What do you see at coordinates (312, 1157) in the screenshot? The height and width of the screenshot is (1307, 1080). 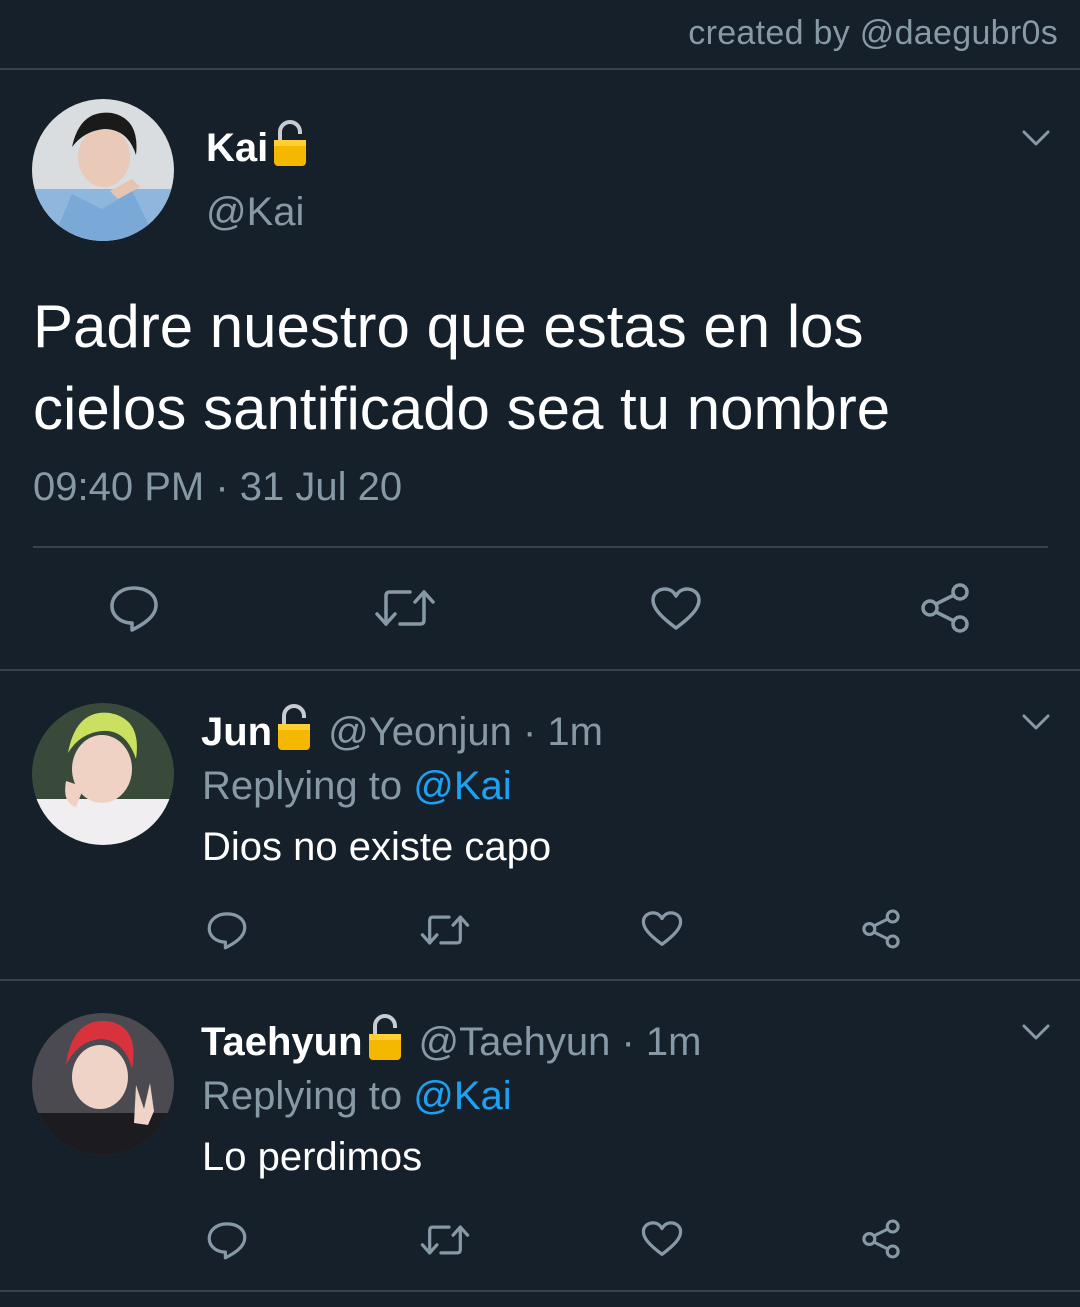 I see `reply-text: Lo perdimos` at bounding box center [312, 1157].